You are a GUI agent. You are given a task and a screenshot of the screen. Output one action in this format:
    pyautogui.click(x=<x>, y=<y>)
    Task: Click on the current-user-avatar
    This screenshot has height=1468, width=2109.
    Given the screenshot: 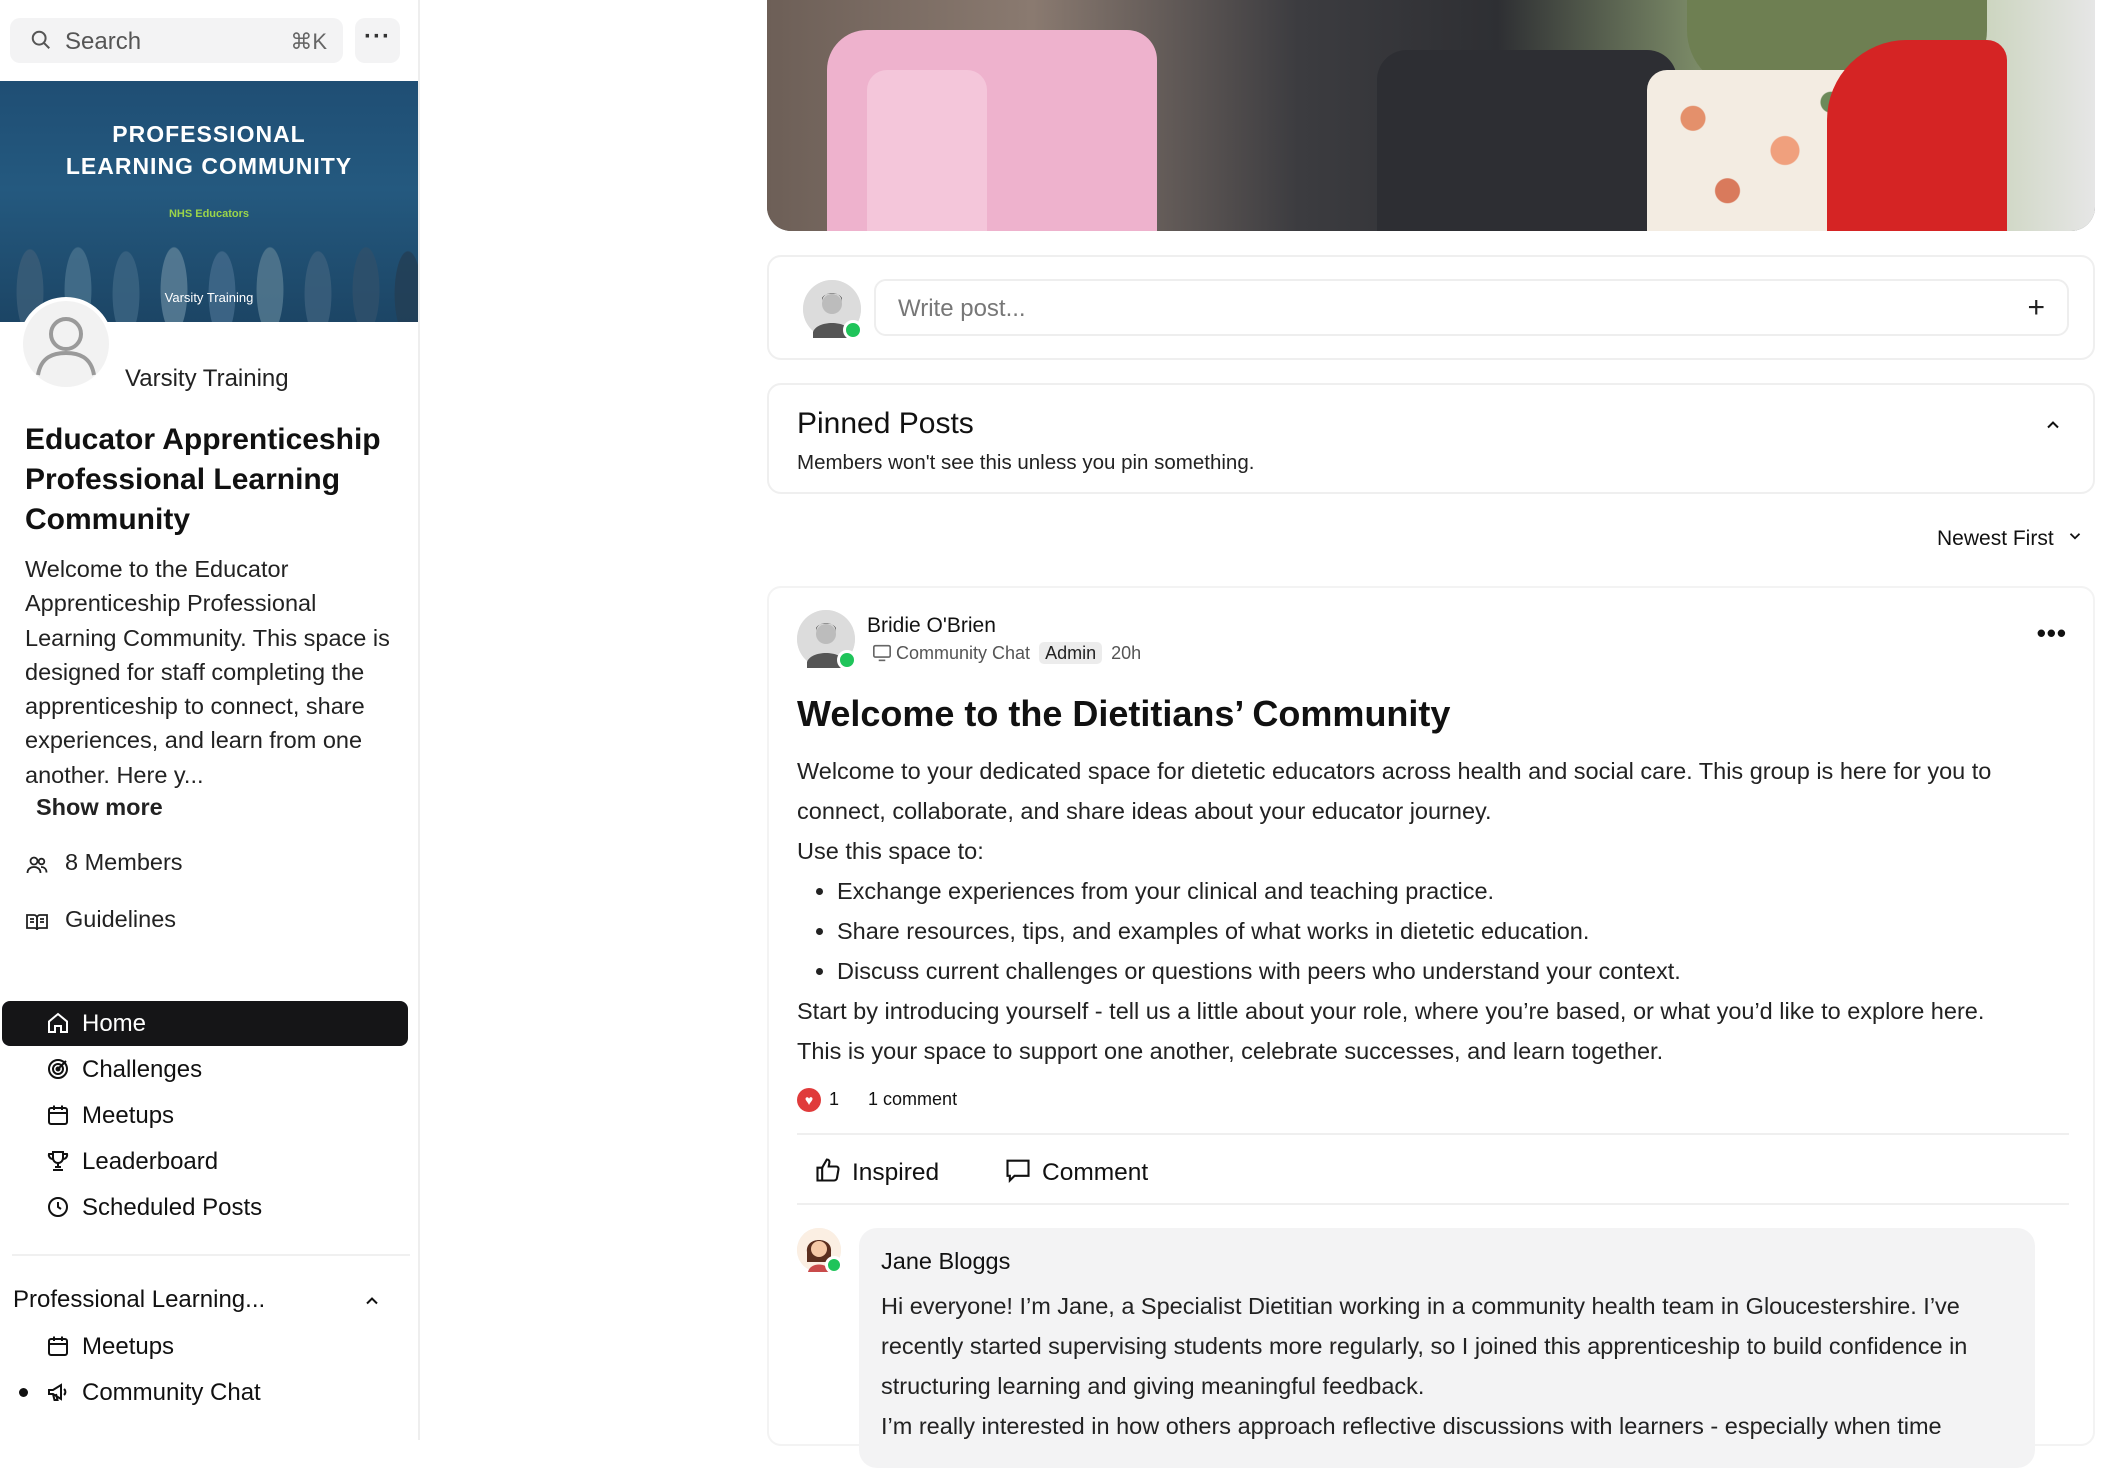 What is the action you would take?
    pyautogui.click(x=833, y=310)
    